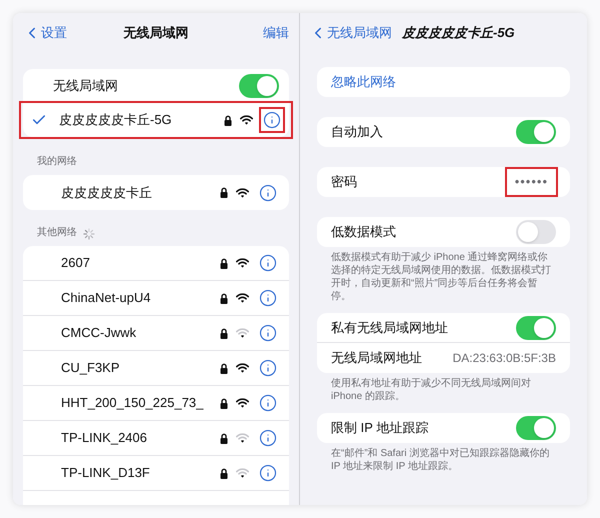 Image resolution: width=600 pixels, height=518 pixels. What do you see at coordinates (136, 438) in the screenshot?
I see `network-name: TP-LINK_2406` at bounding box center [136, 438].